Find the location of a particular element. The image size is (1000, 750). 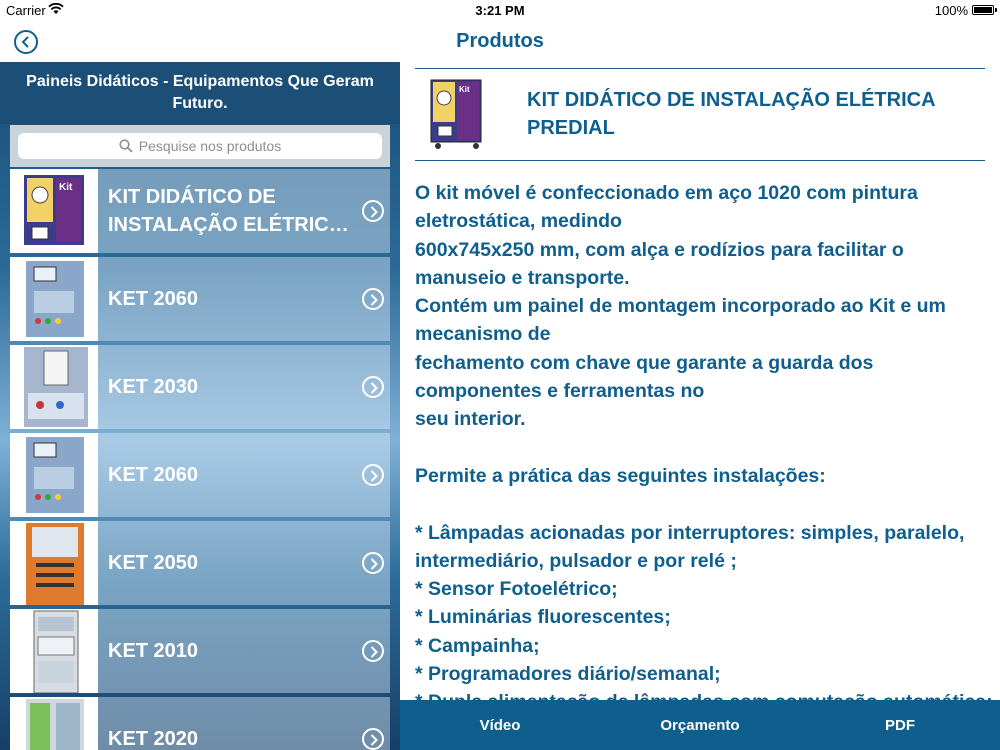

product-list-item: KET 2050 is located at coordinates (200, 563).